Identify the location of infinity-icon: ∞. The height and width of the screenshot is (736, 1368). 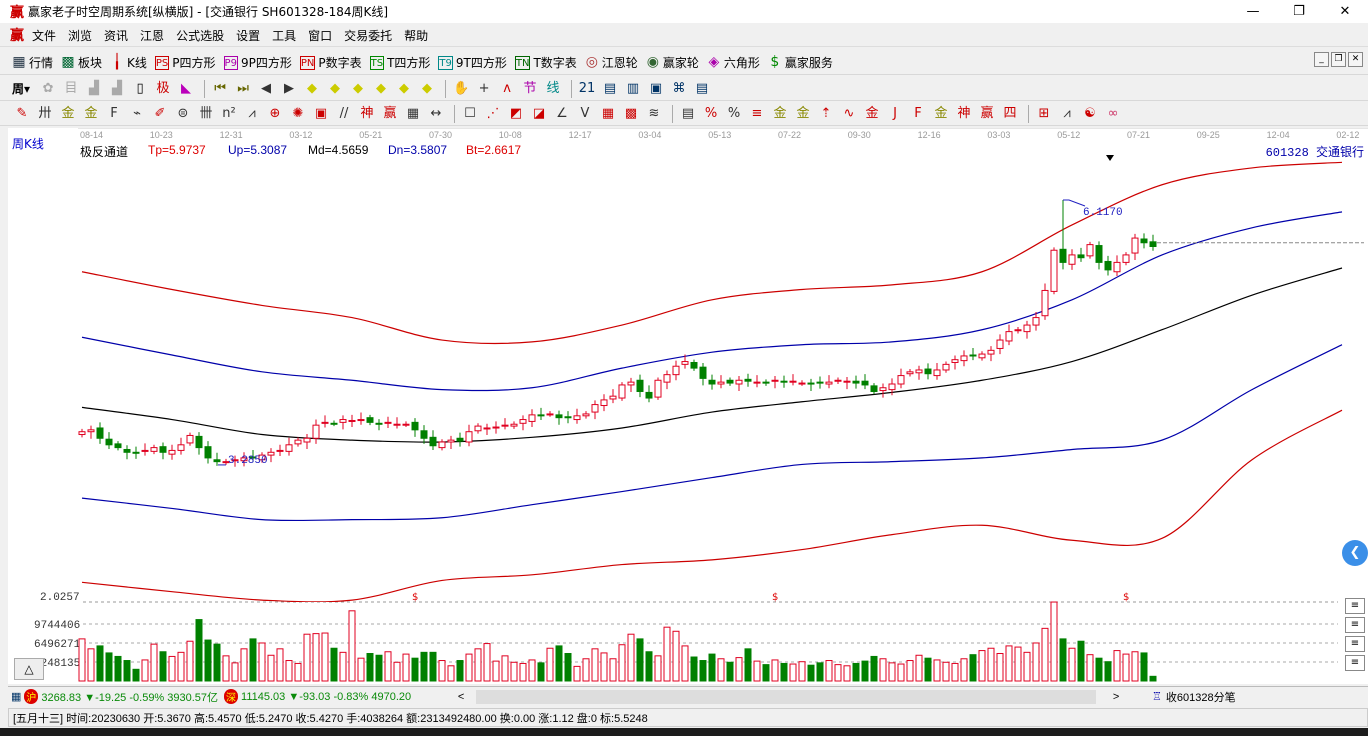
(1113, 114).